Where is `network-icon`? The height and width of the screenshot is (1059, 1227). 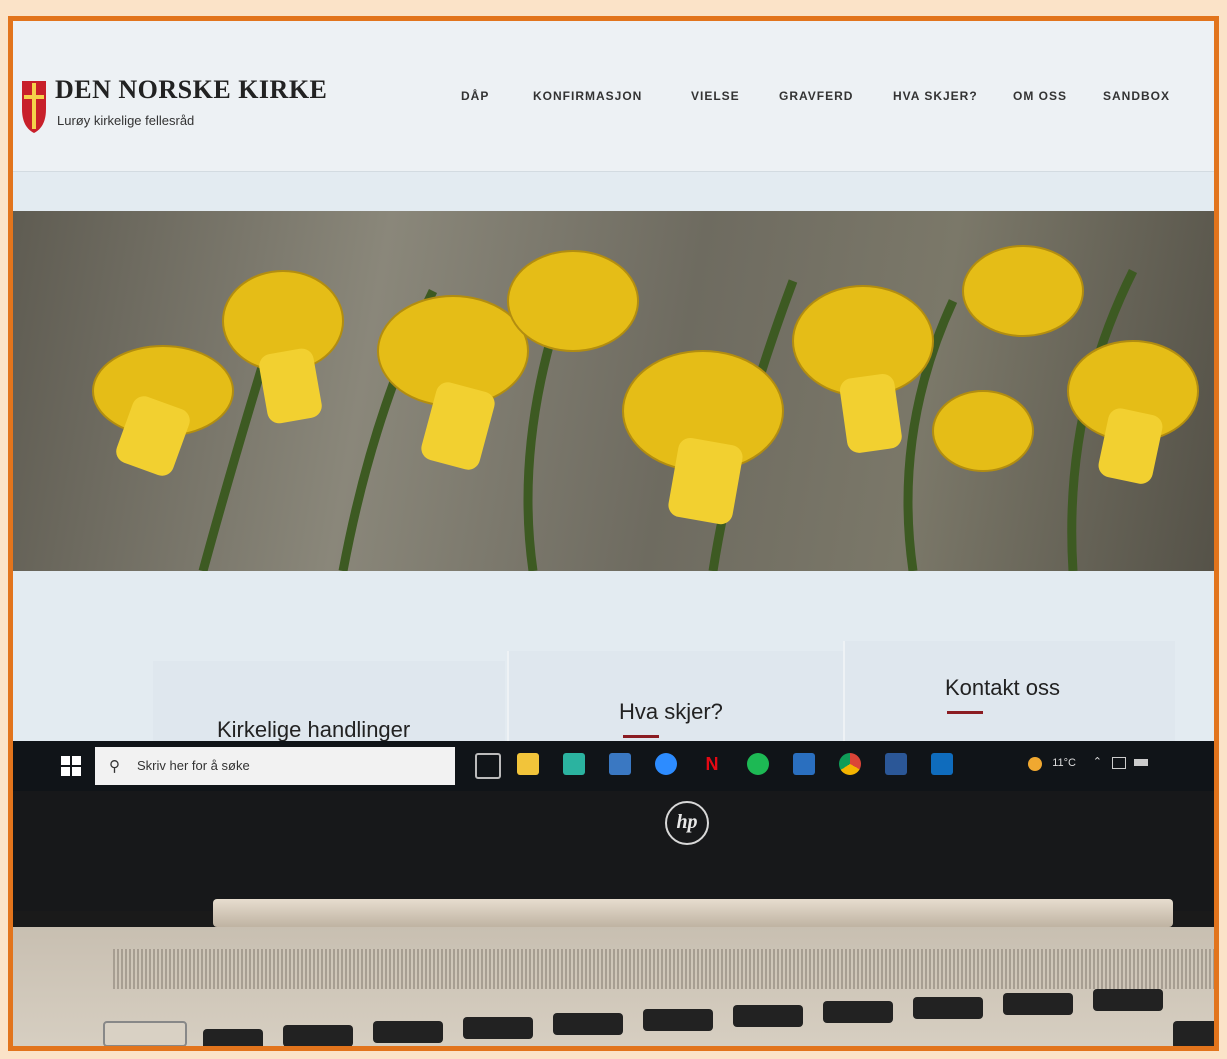
network-icon is located at coordinates (1119, 763).